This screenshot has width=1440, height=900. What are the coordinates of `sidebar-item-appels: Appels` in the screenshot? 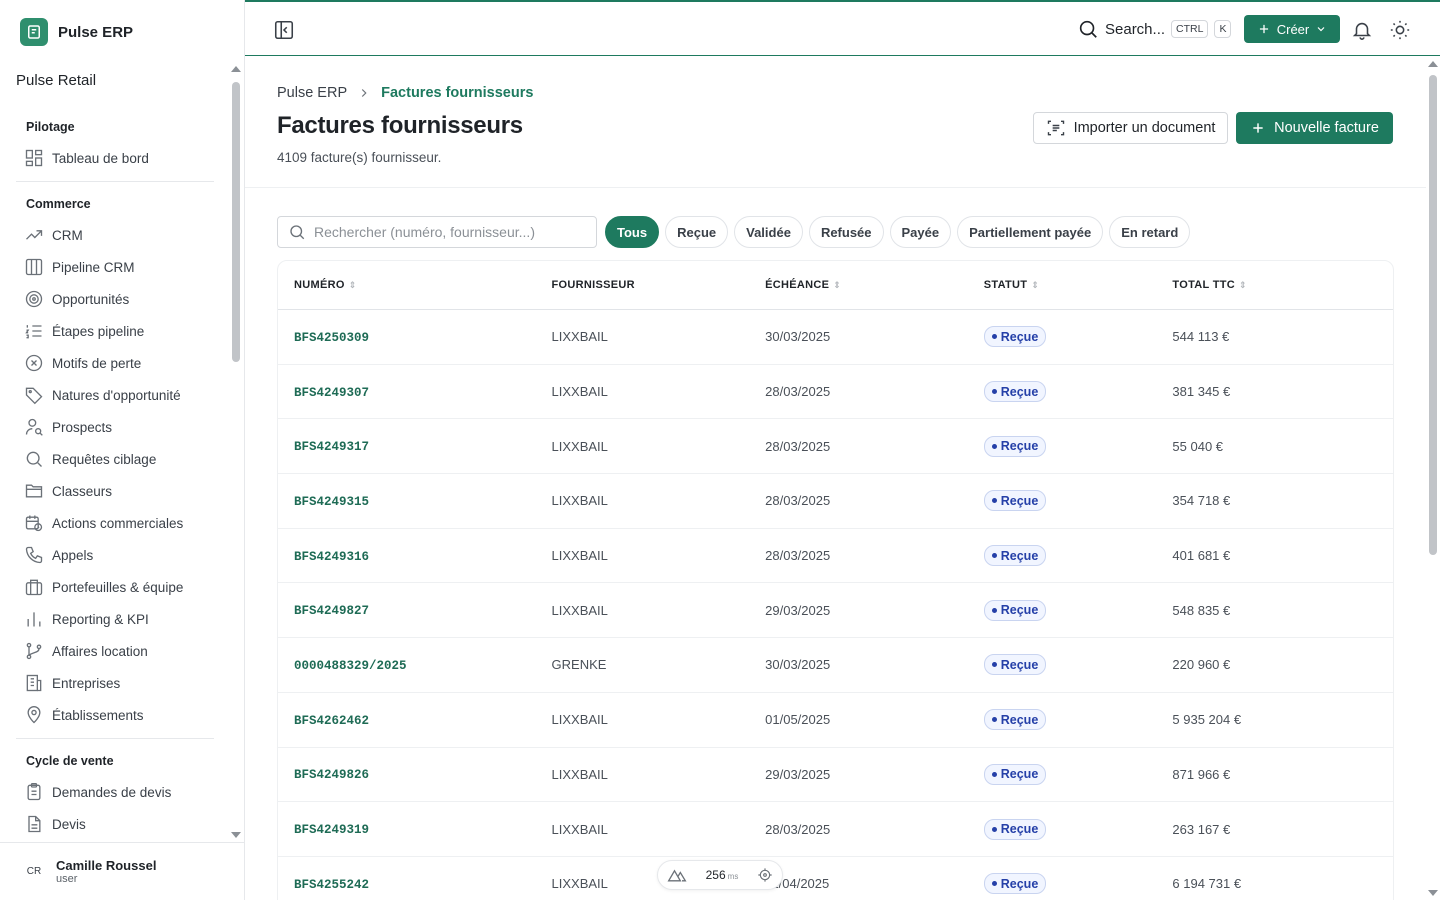 It's located at (115, 555).